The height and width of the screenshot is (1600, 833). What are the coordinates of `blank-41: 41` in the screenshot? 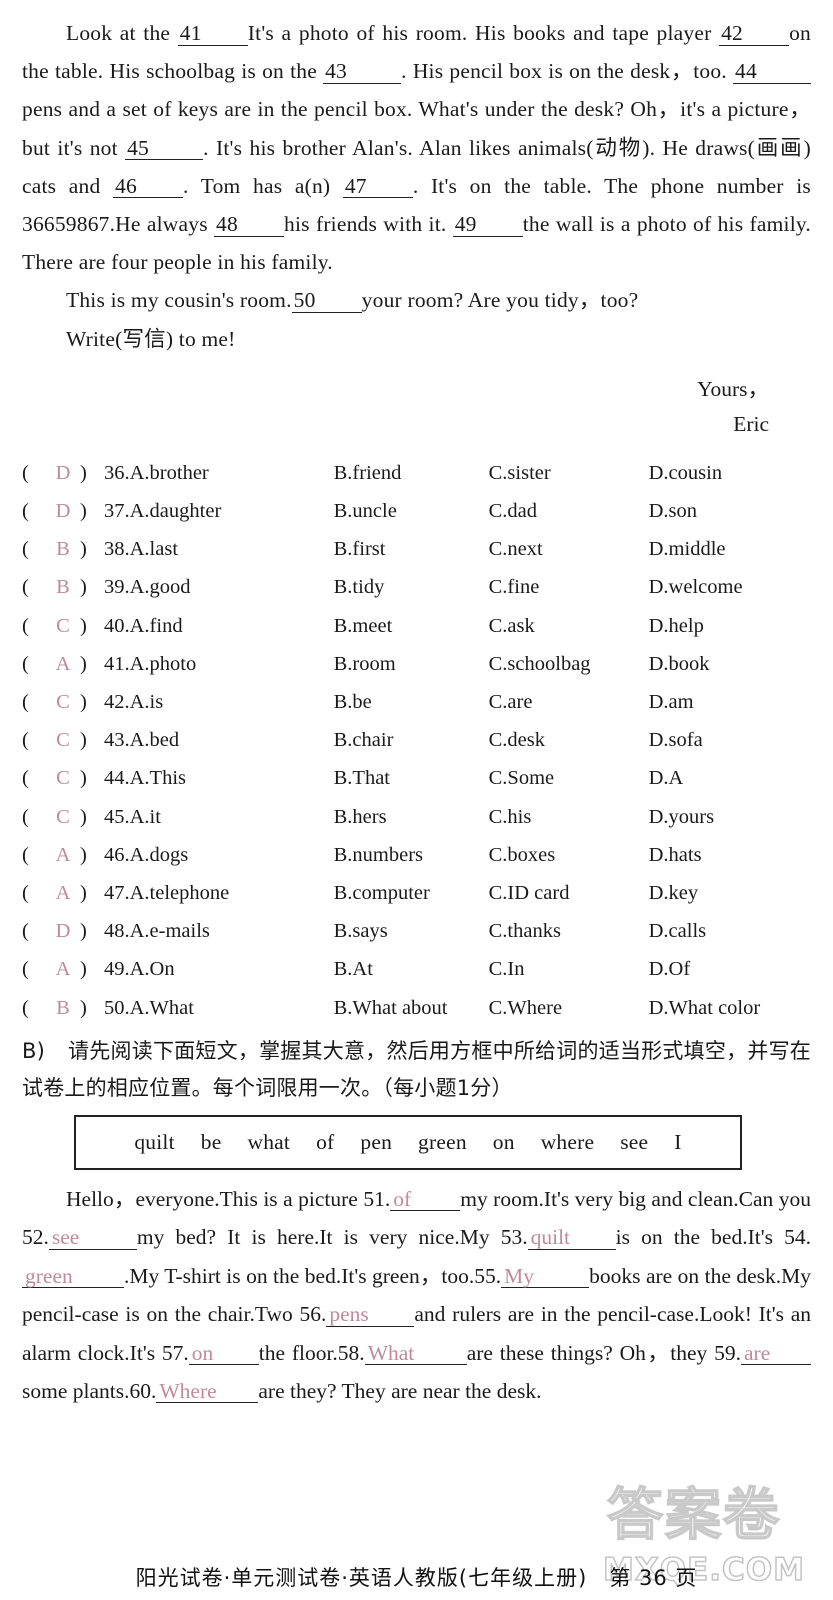 It's located at (212, 34).